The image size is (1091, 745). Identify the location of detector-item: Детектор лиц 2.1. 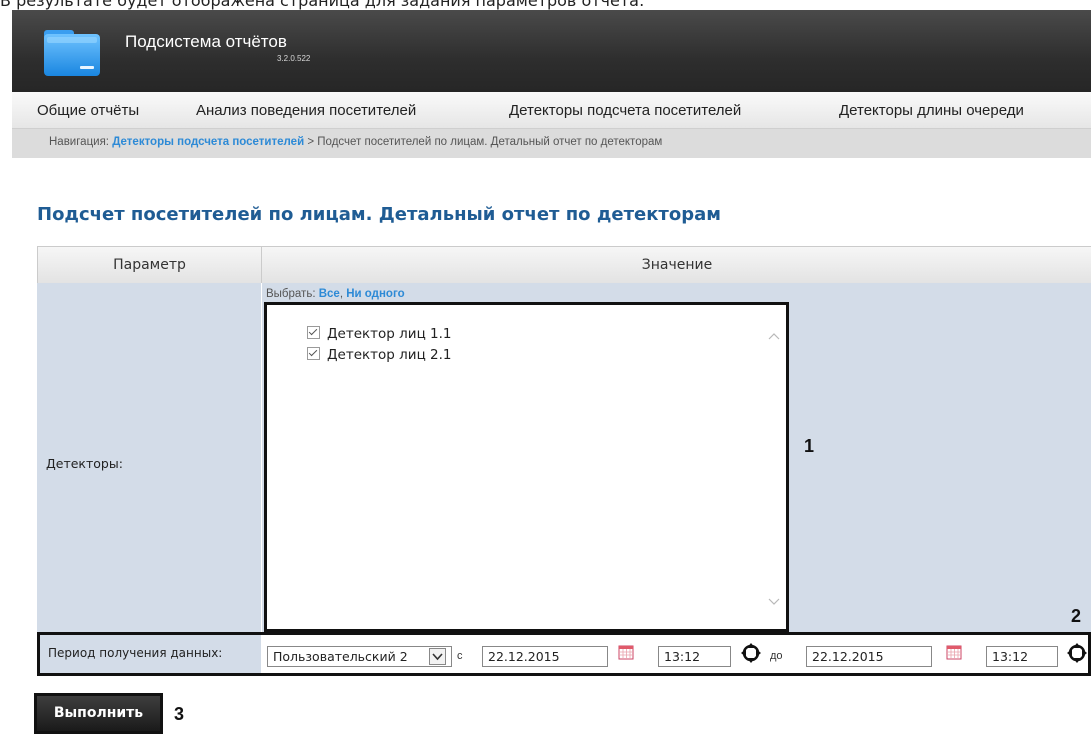
(379, 355).